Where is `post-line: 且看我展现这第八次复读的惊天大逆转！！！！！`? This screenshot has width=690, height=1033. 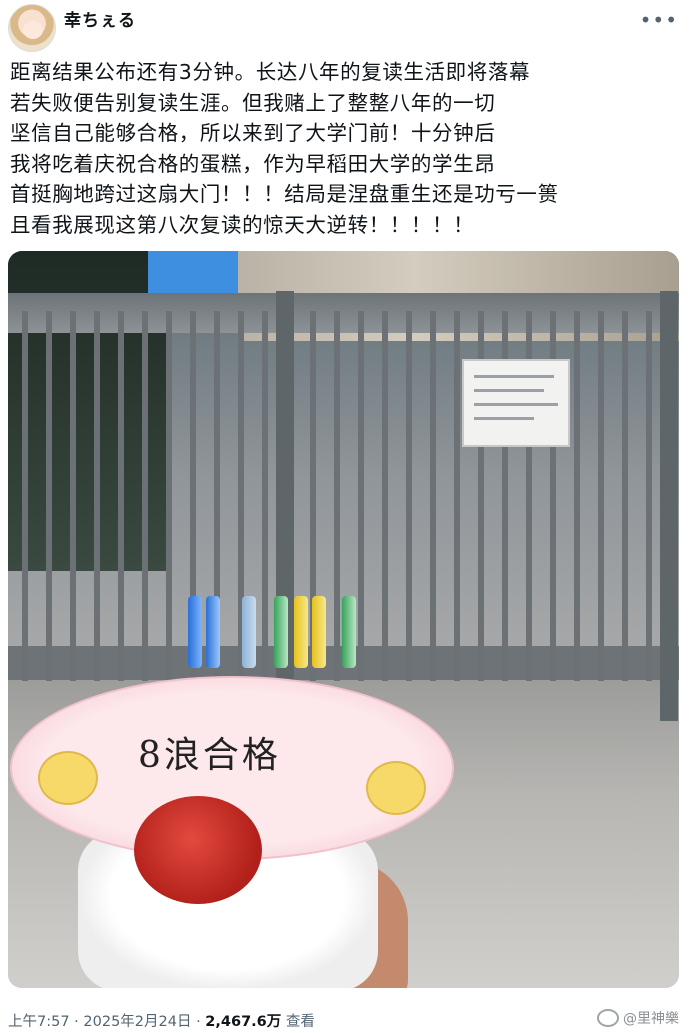
post-line: 且看我展现这第八次复读的惊天大逆转！！！！！ is located at coordinates (242, 224).